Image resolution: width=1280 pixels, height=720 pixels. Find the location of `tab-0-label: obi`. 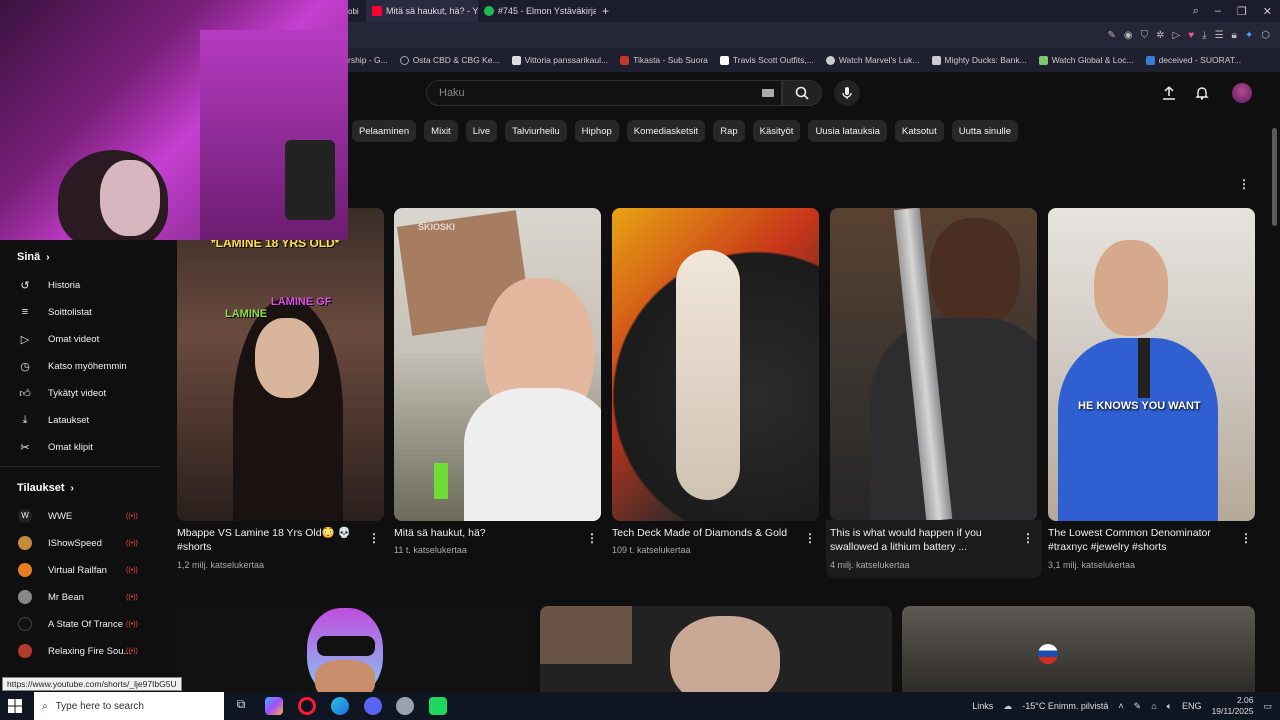

tab-0-label: obi is located at coordinates (353, 11).